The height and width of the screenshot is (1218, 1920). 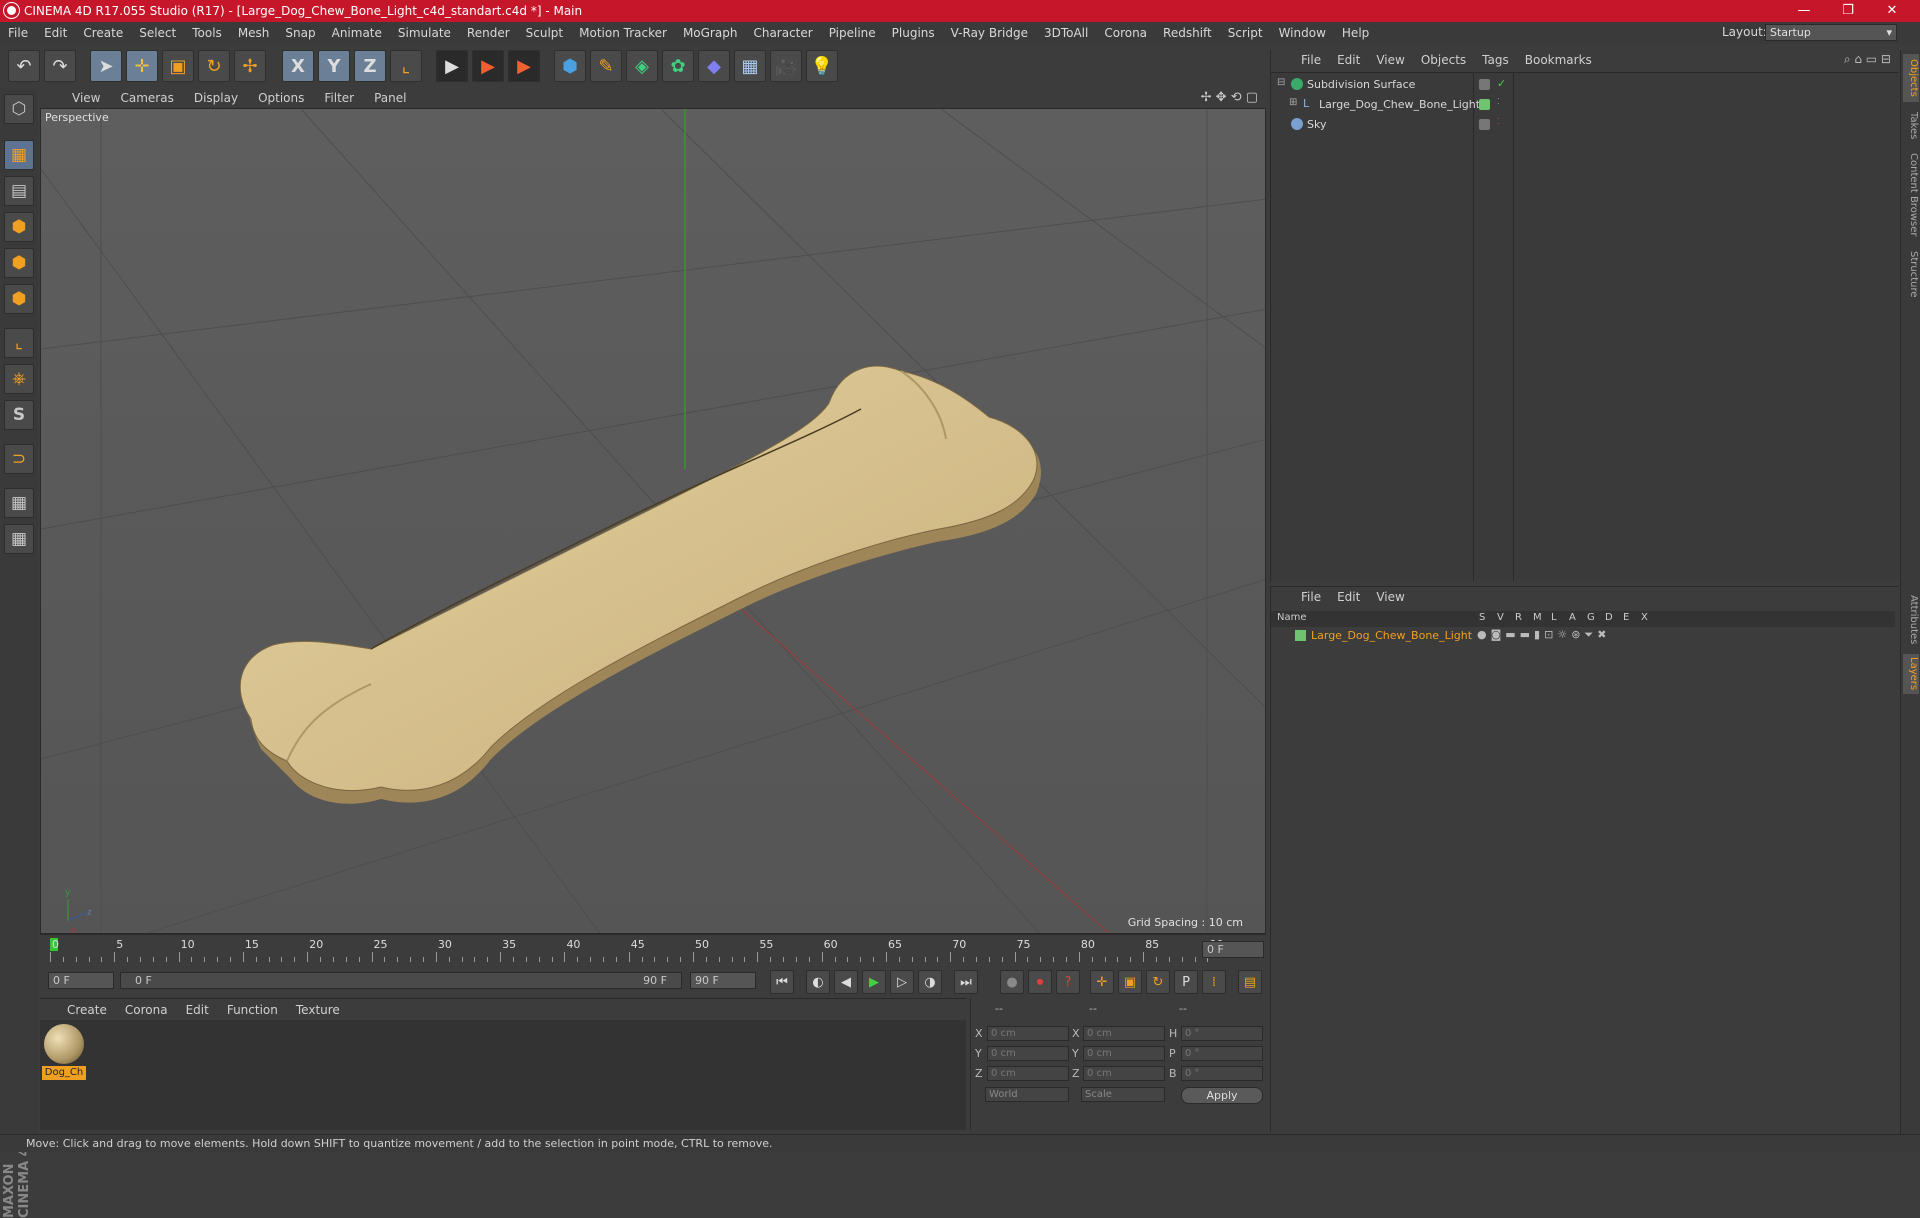 What do you see at coordinates (19, 191) in the screenshot?
I see `texture-mode-button: ▤` at bounding box center [19, 191].